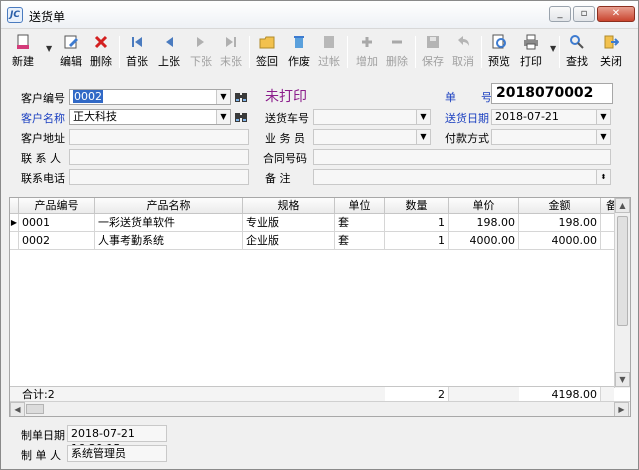 The width and height of the screenshot is (639, 470). Describe the element at coordinates (267, 52) in the screenshot. I see `sign-back-button: 签回` at that location.